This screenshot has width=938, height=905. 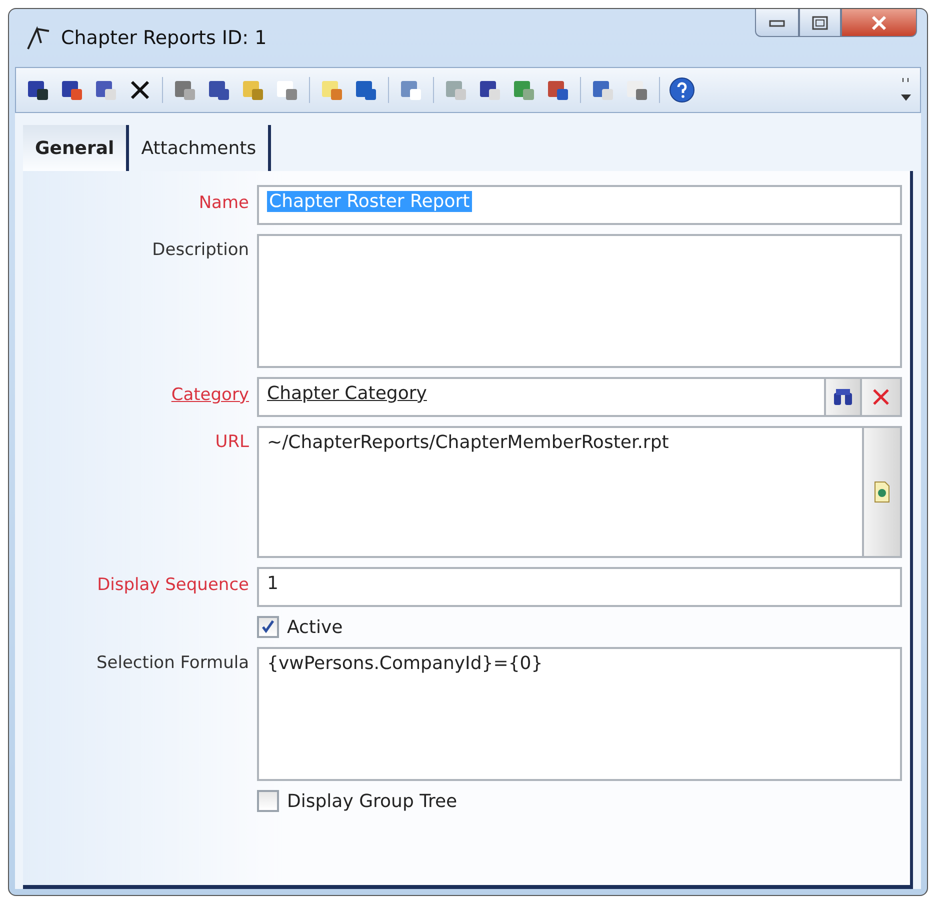 What do you see at coordinates (372, 801) in the screenshot?
I see `checkbox-label: Display Group Tree` at bounding box center [372, 801].